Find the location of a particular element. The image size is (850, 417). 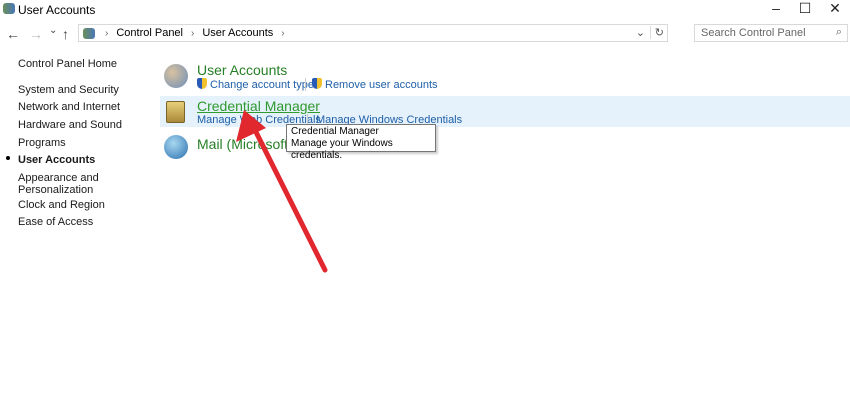

arrow-shaft is located at coordinates (290, 201).